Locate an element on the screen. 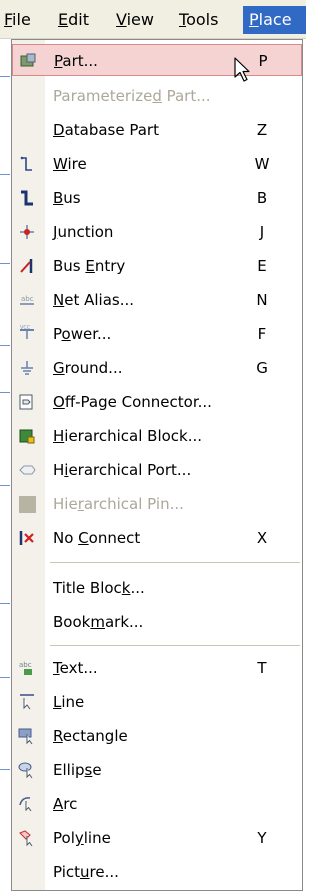 The height and width of the screenshot is (891, 320). line-icon is located at coordinates (27, 702).